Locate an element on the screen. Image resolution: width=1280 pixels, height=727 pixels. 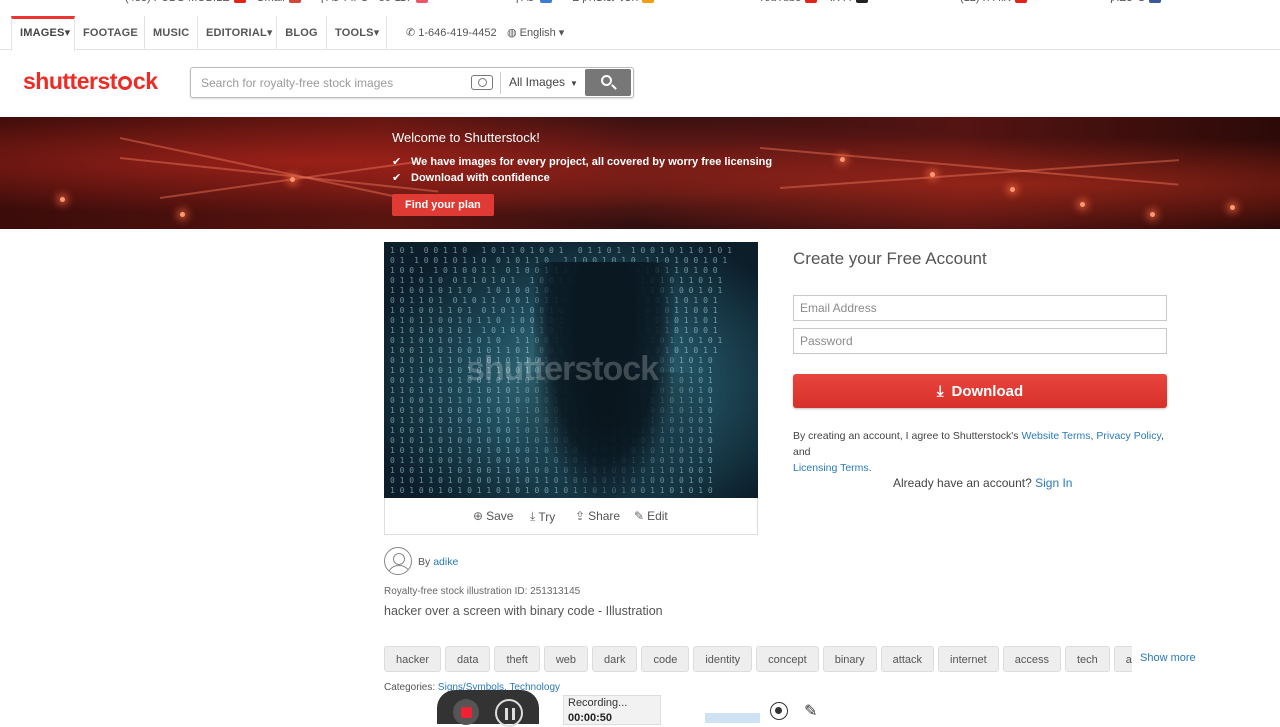
nav-images: IMAGES▾ is located at coordinates (43, 33).